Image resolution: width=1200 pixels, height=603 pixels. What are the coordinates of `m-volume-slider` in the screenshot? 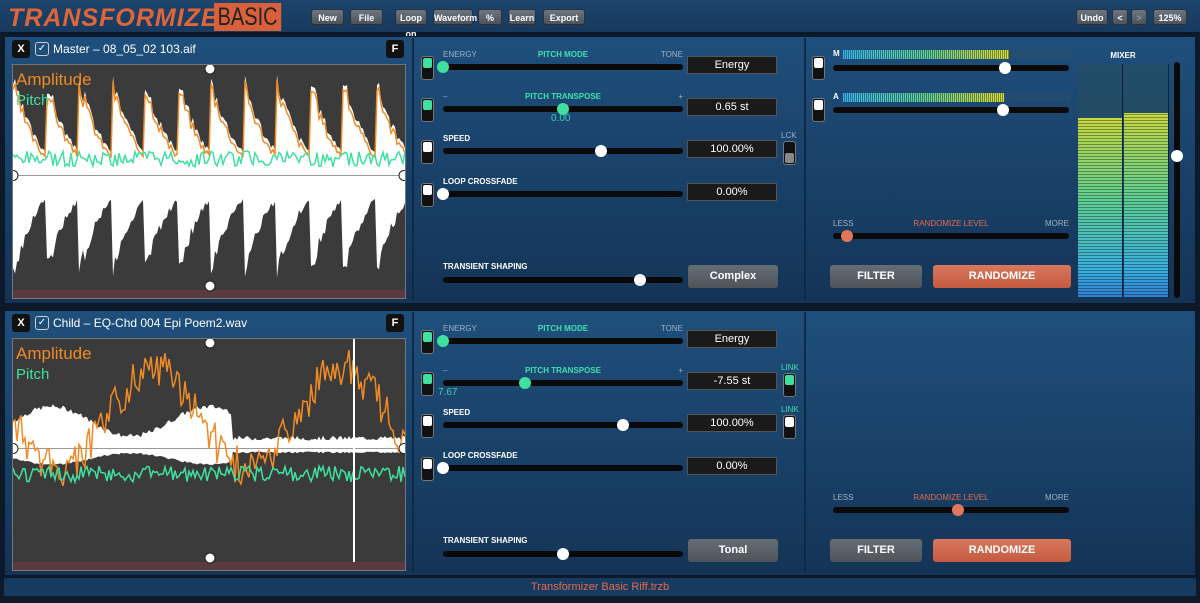 It's located at (951, 68).